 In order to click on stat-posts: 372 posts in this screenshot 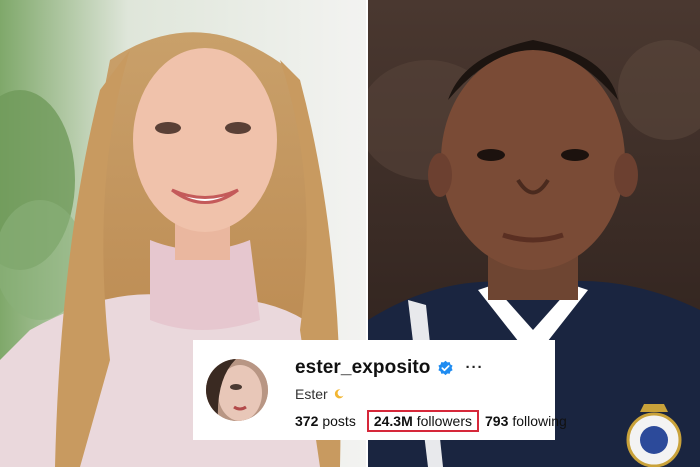, I will do `click(325, 421)`.